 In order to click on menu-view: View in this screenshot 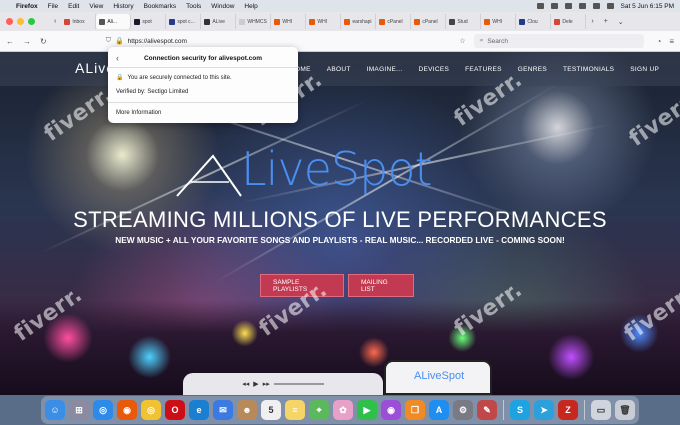, I will do `click(96, 6)`.